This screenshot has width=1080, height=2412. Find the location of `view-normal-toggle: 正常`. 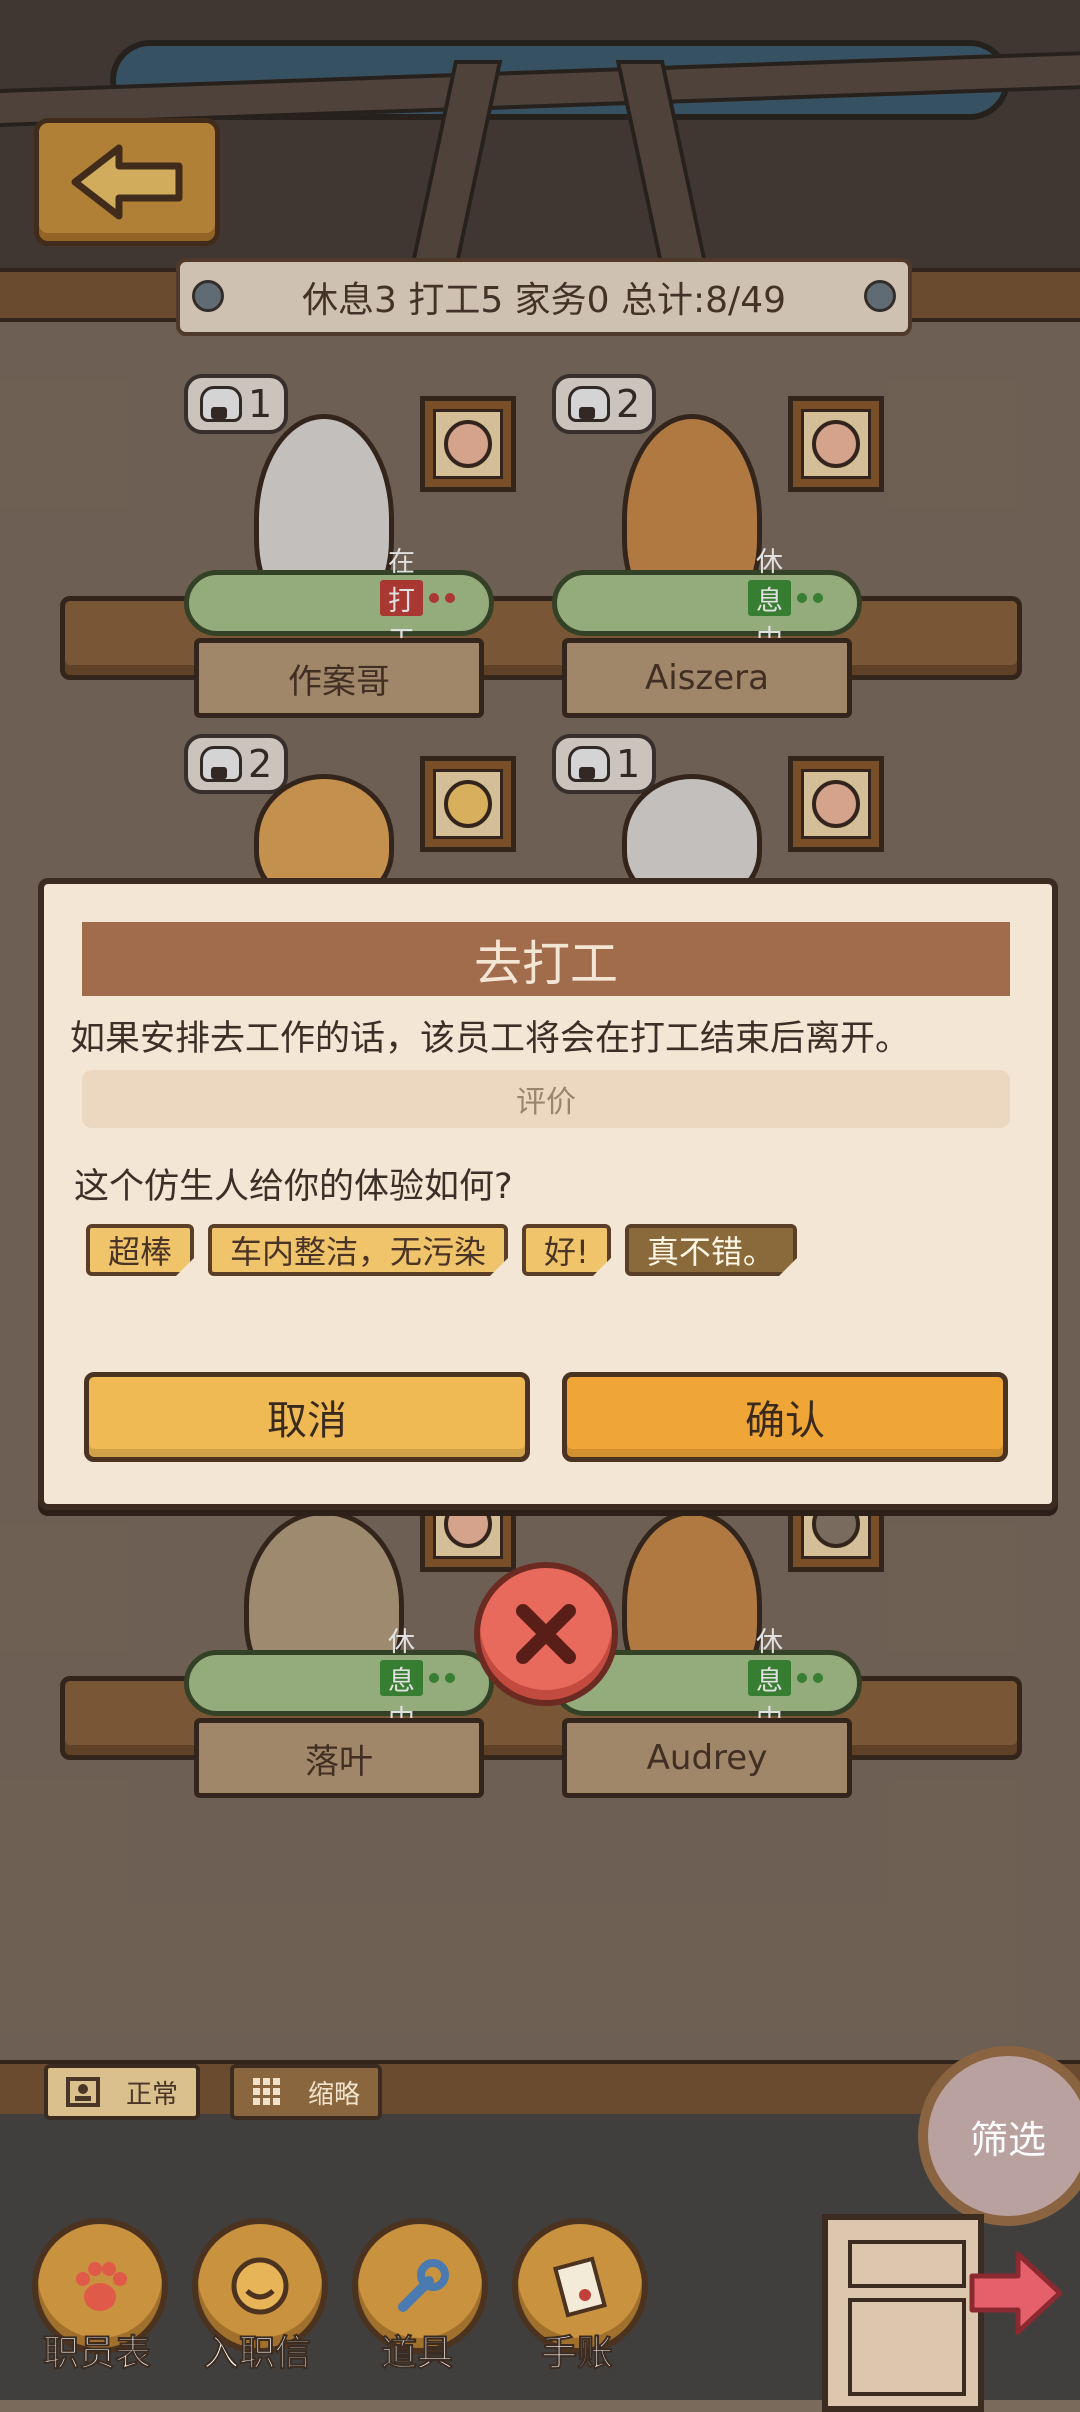

view-normal-toggle: 正常 is located at coordinates (122, 2092).